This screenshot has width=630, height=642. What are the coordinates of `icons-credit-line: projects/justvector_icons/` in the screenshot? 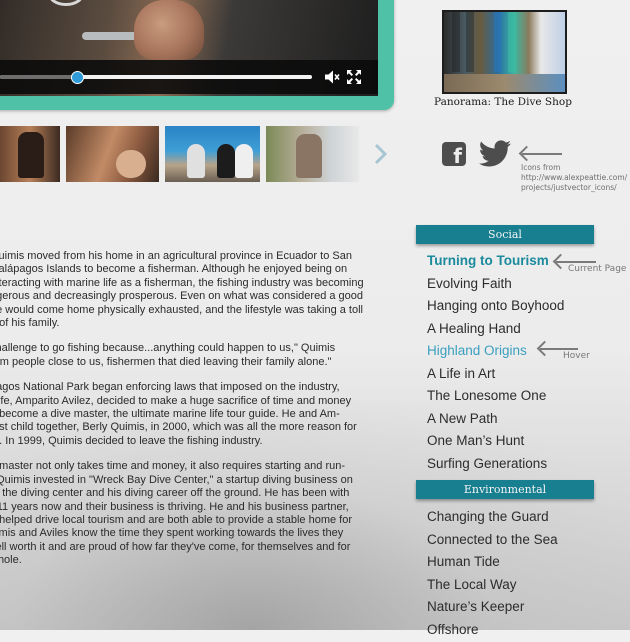 It's located at (575, 188).